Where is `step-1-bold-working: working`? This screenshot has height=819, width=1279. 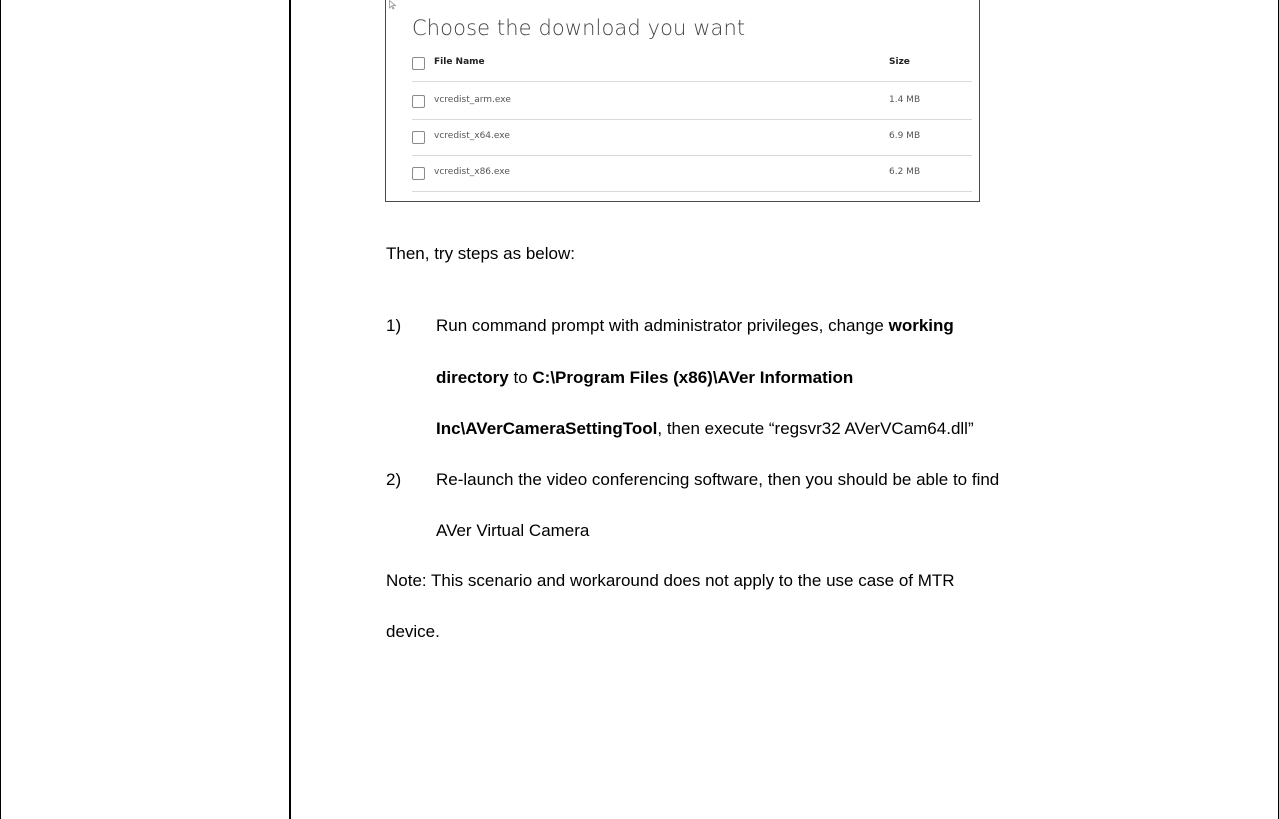
step-1-bold-working: working is located at coordinates (921, 325).